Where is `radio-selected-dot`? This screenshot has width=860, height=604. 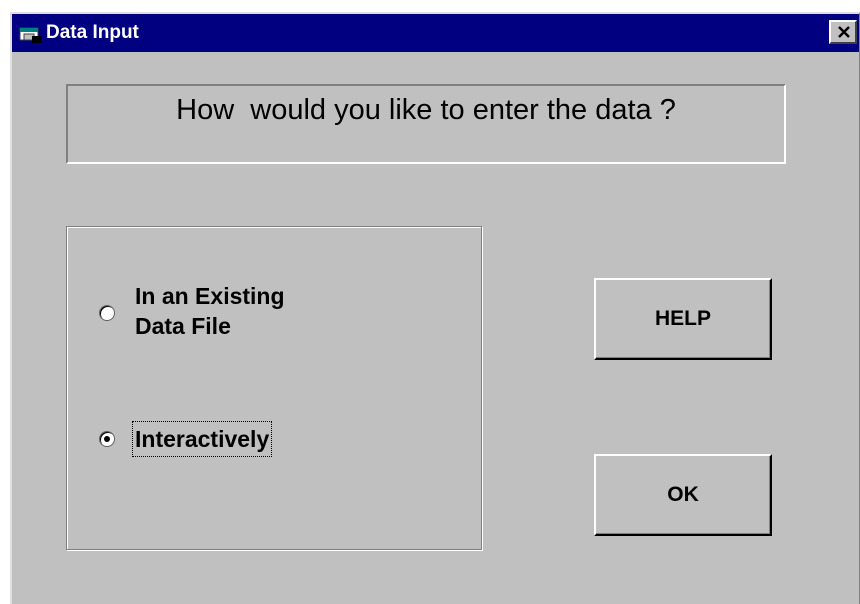
radio-selected-dot is located at coordinates (107, 439).